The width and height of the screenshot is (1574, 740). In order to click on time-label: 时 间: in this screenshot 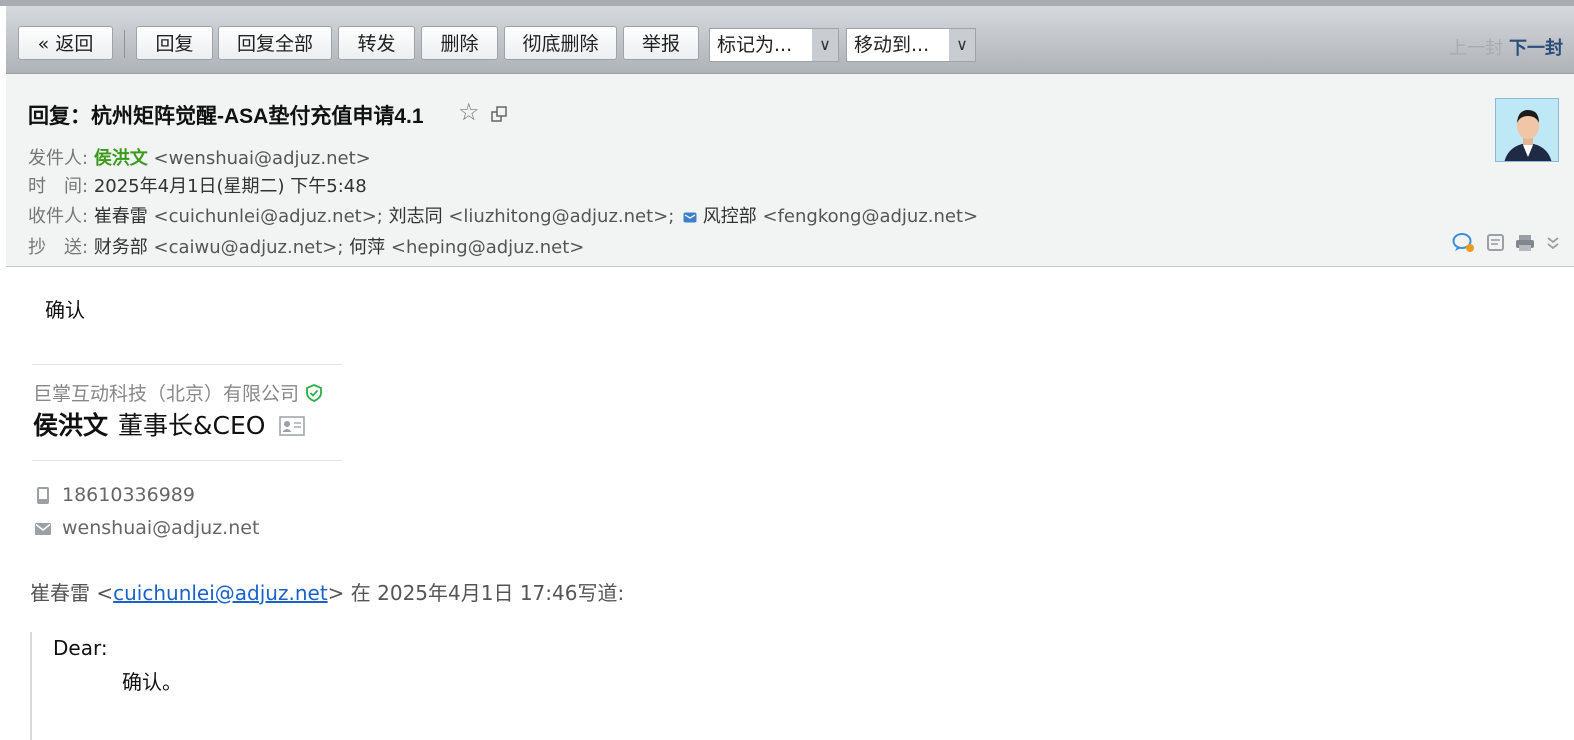, I will do `click(58, 186)`.